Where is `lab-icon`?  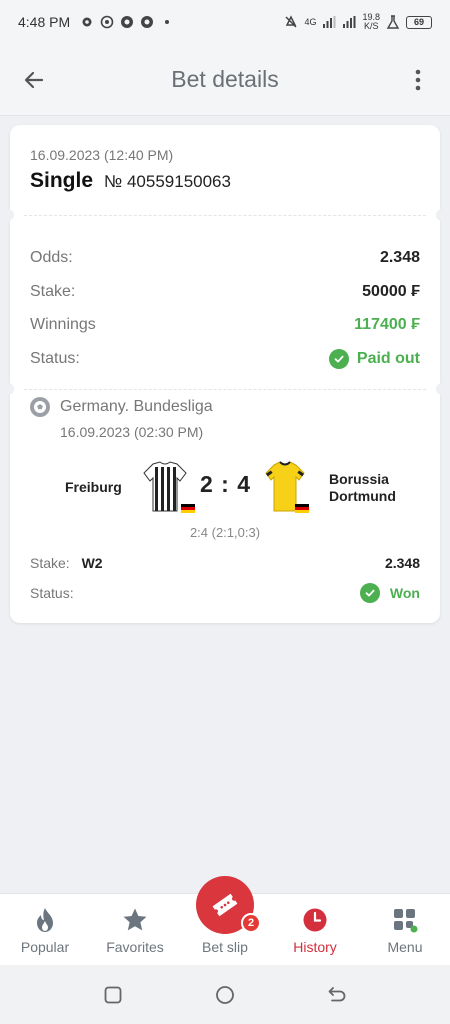
lab-icon is located at coordinates (393, 22).